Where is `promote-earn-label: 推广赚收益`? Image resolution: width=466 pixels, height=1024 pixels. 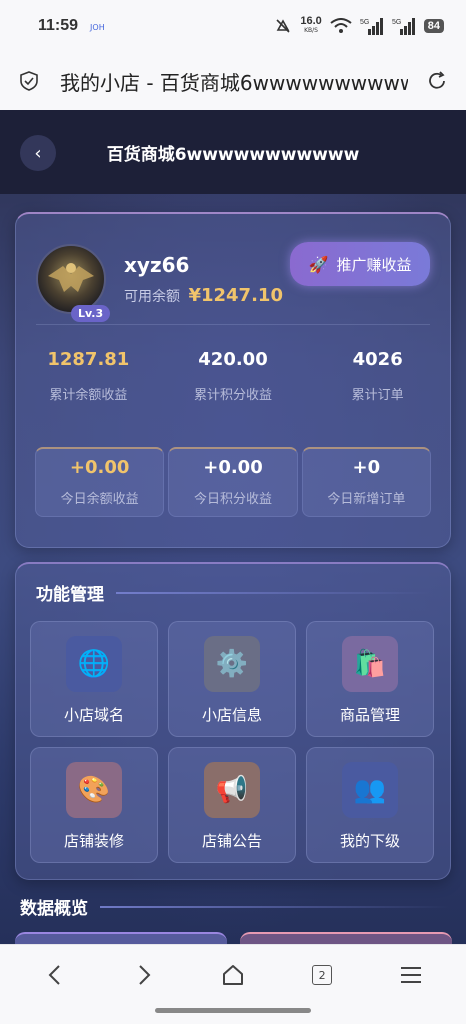 promote-earn-label: 推广赚收益 is located at coordinates (374, 264).